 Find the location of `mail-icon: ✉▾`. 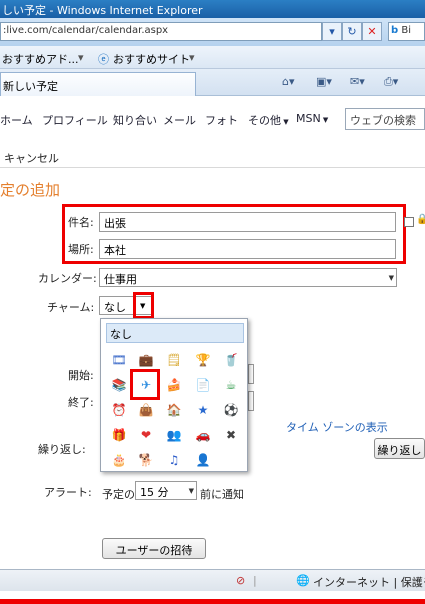

mail-icon: ✉▾ is located at coordinates (357, 81).